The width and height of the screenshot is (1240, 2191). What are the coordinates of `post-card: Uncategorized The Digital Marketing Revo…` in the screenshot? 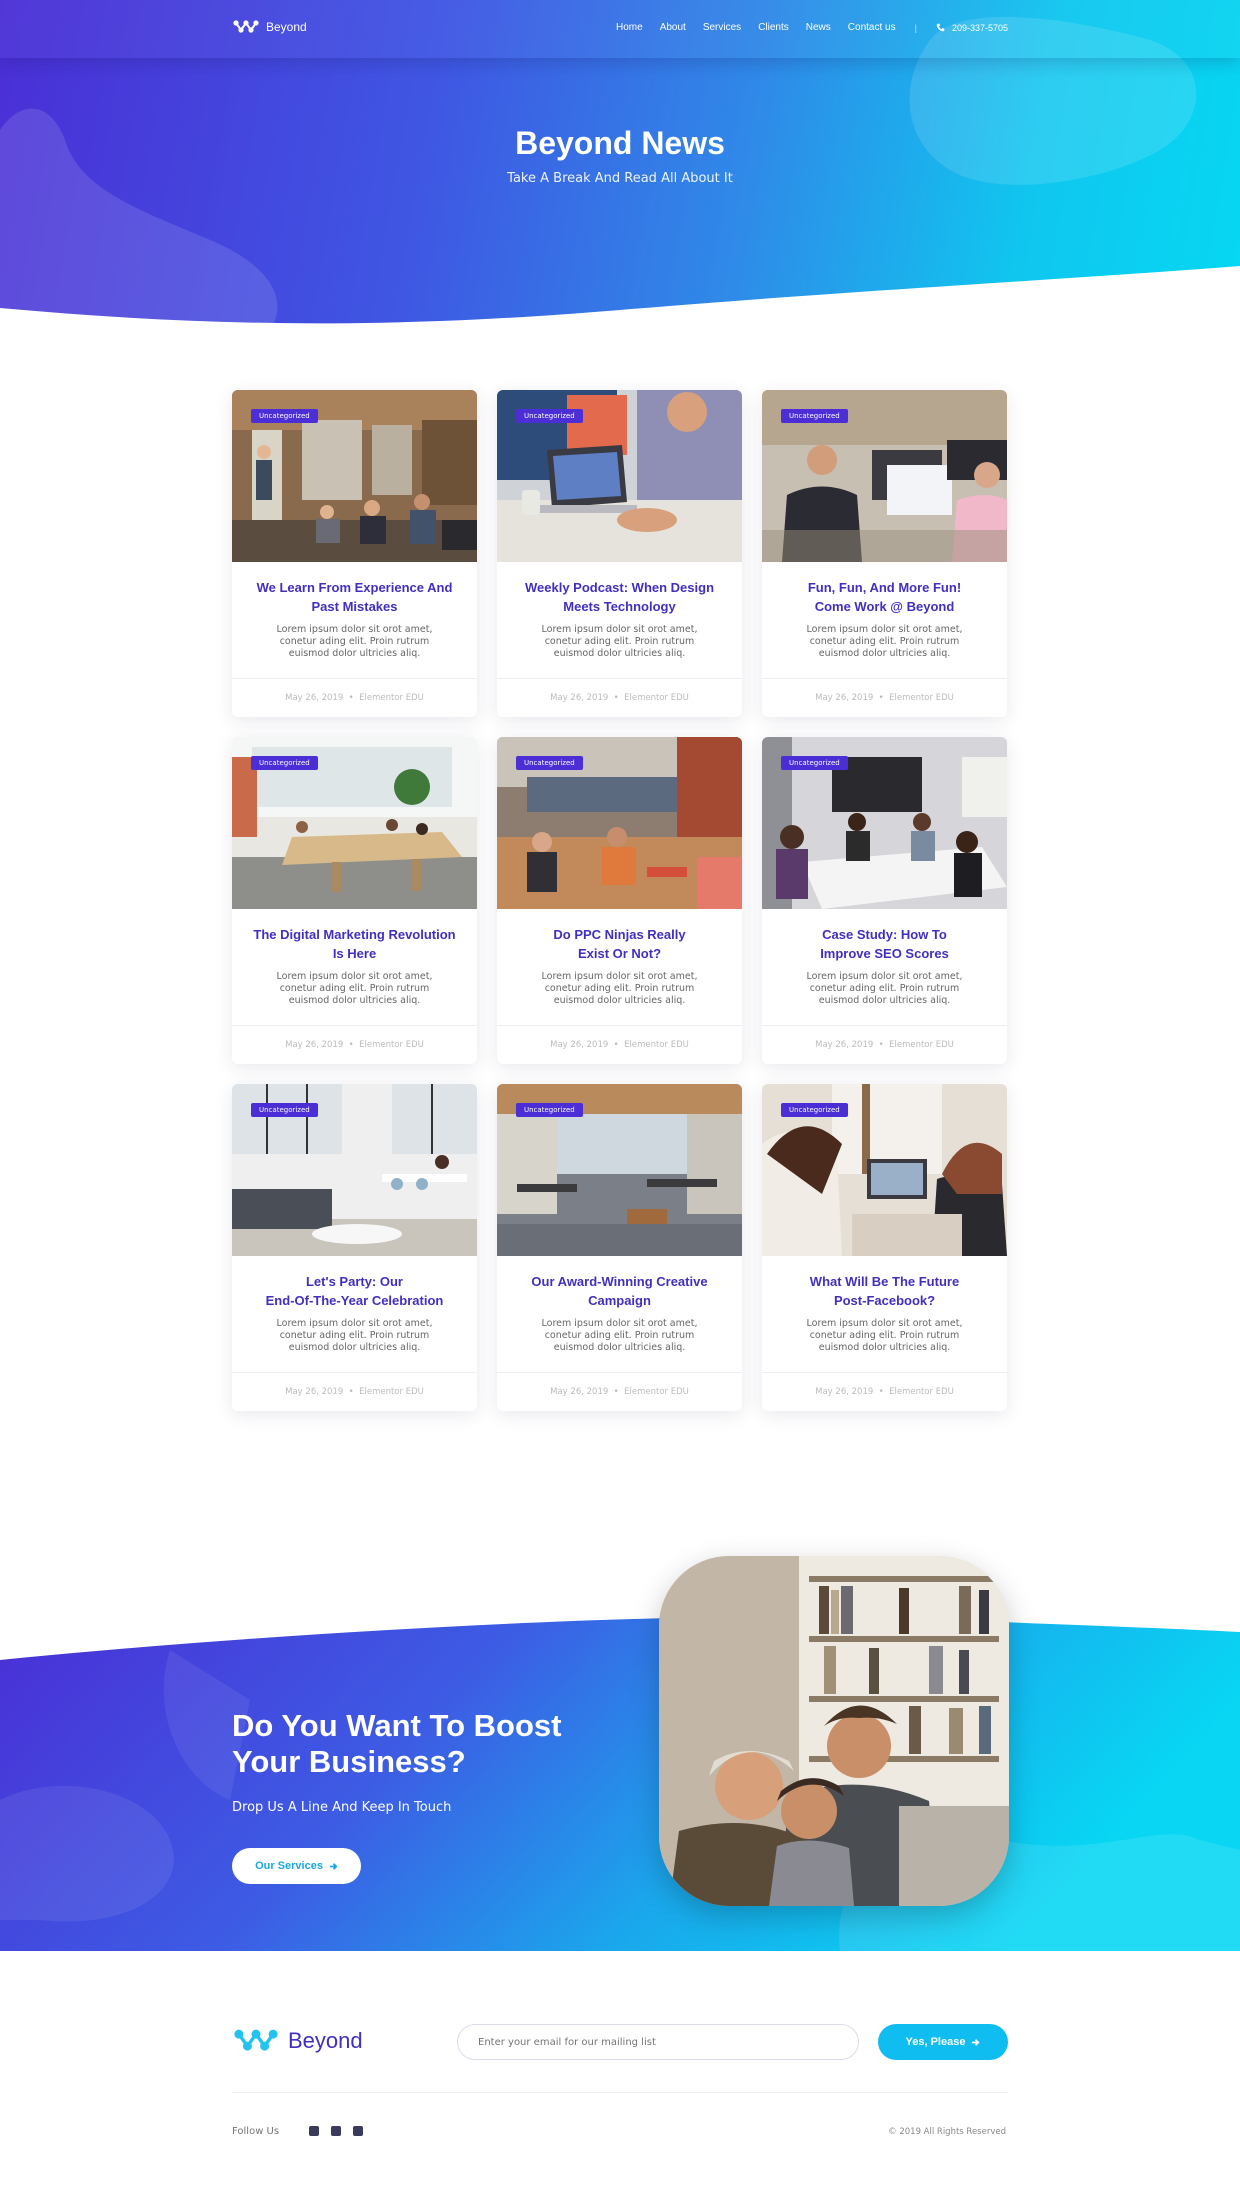 It's located at (354, 900).